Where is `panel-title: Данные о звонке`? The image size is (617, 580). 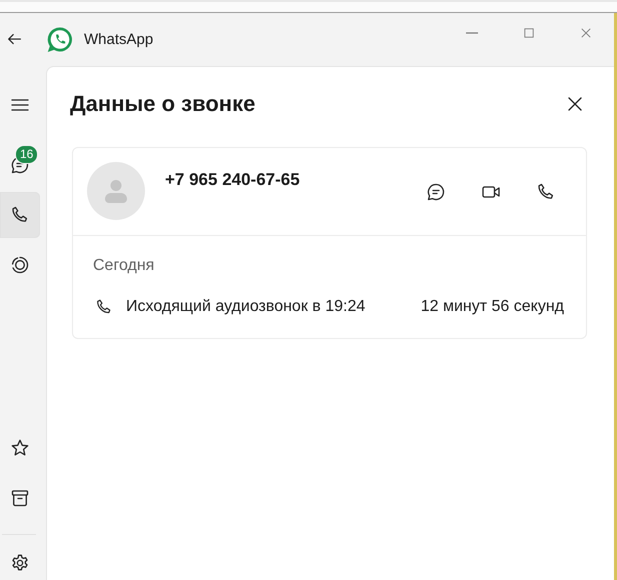
panel-title: Данные о звонке is located at coordinates (163, 104).